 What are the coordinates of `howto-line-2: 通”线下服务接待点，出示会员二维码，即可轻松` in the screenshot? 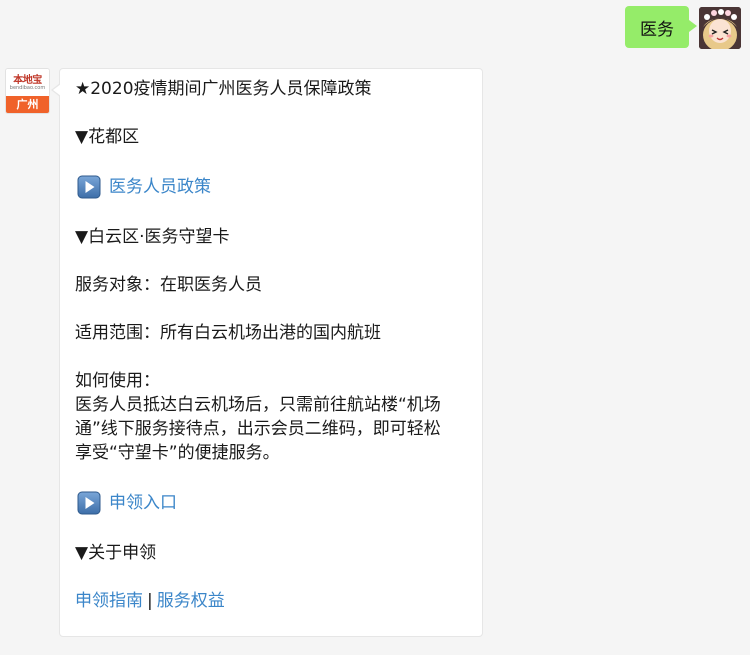 It's located at (258, 429).